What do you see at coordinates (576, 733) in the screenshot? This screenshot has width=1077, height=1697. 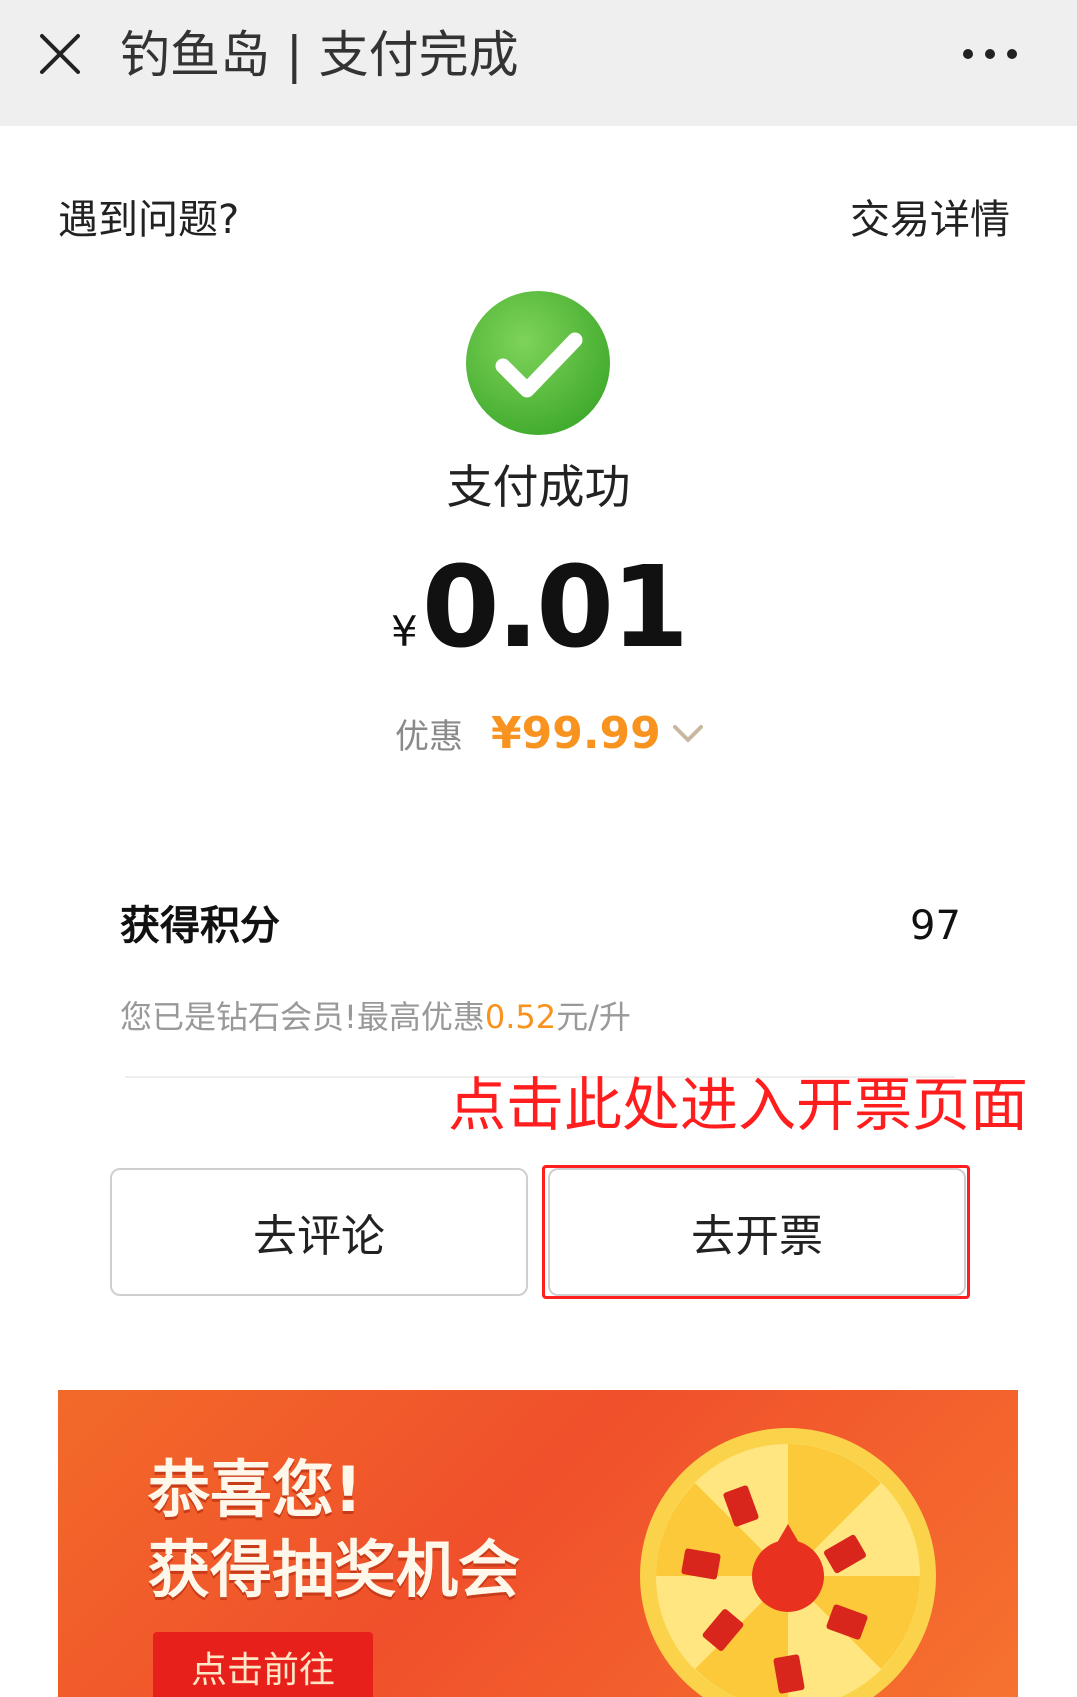 I see `discount-value: ¥99.99` at bounding box center [576, 733].